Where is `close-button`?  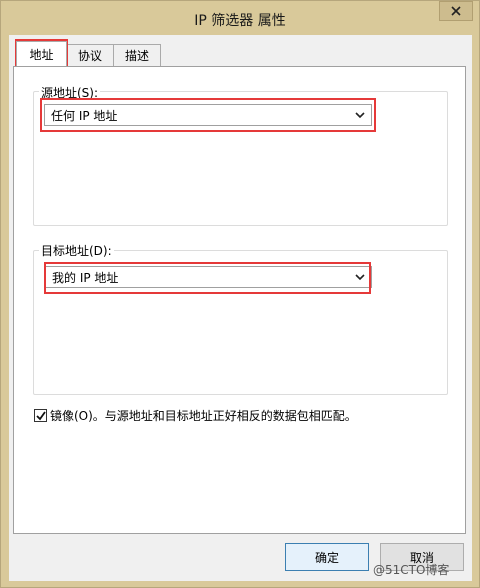
close-button is located at coordinates (456, 11).